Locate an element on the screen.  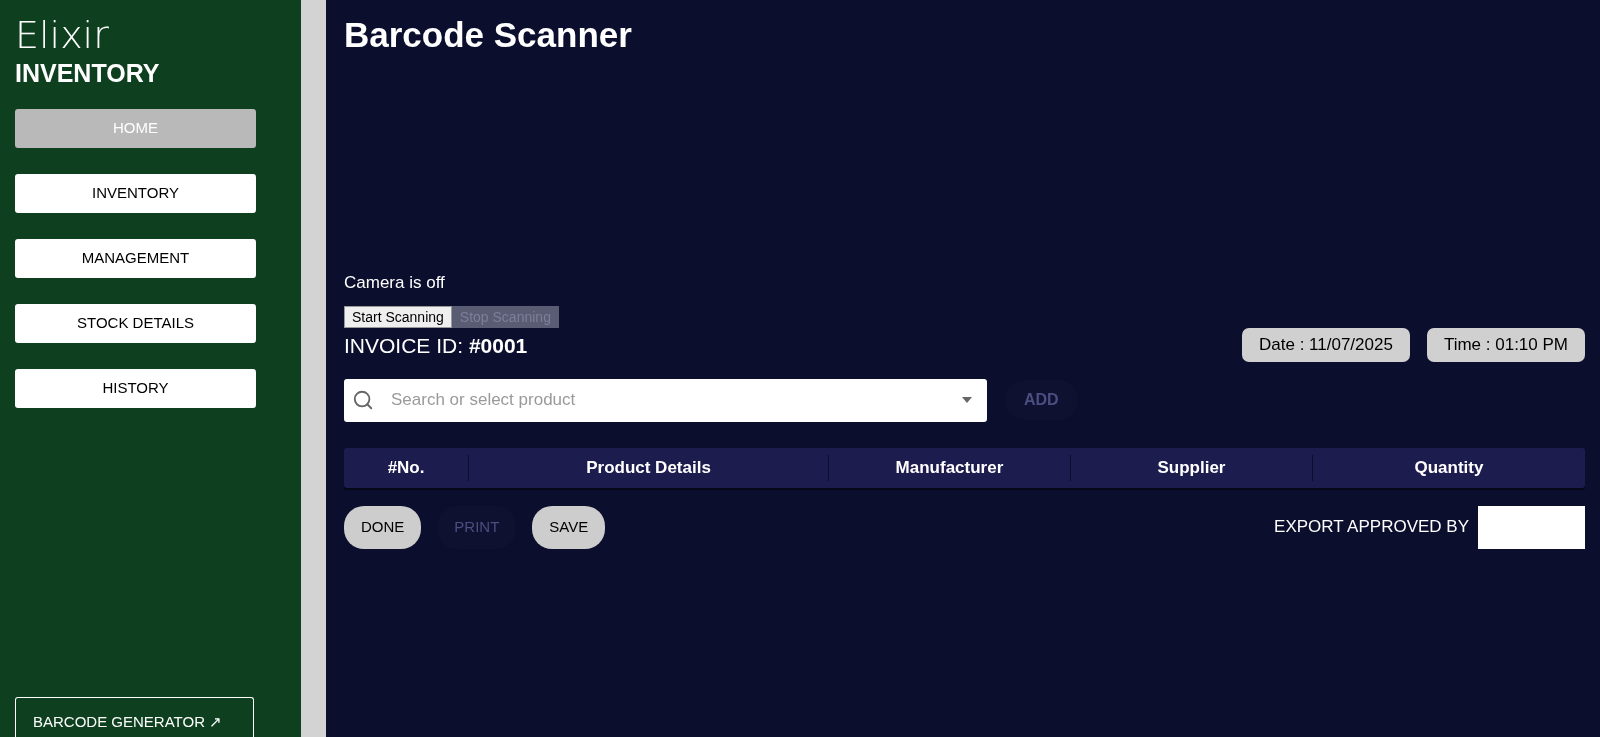
action-button: SAVE is located at coordinates (569, 527).